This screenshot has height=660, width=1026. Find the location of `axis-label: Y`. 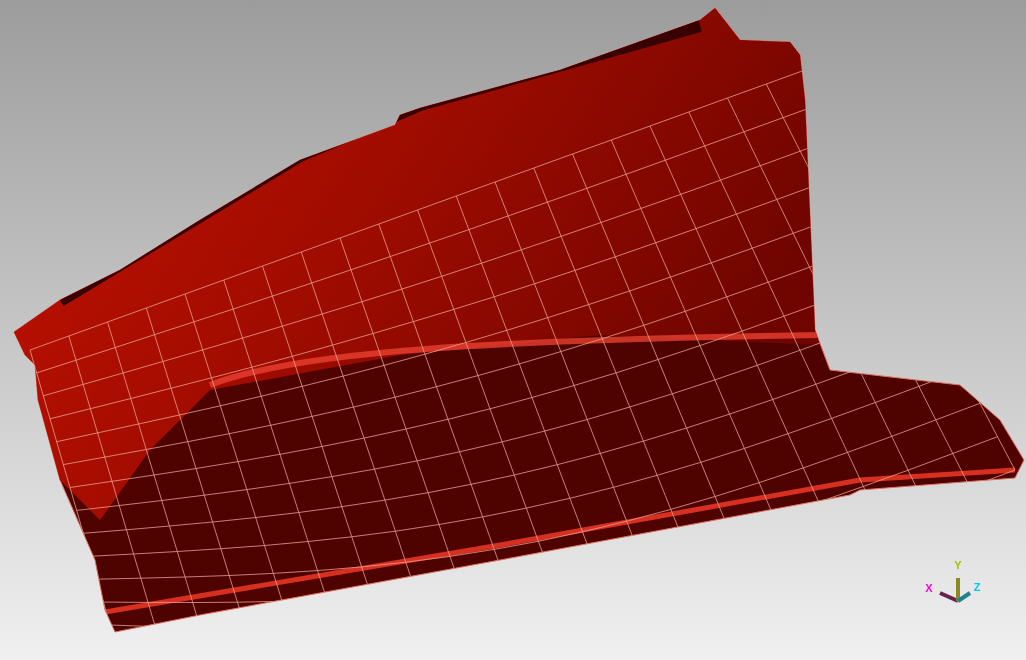

axis-label: Y is located at coordinates (958, 565).